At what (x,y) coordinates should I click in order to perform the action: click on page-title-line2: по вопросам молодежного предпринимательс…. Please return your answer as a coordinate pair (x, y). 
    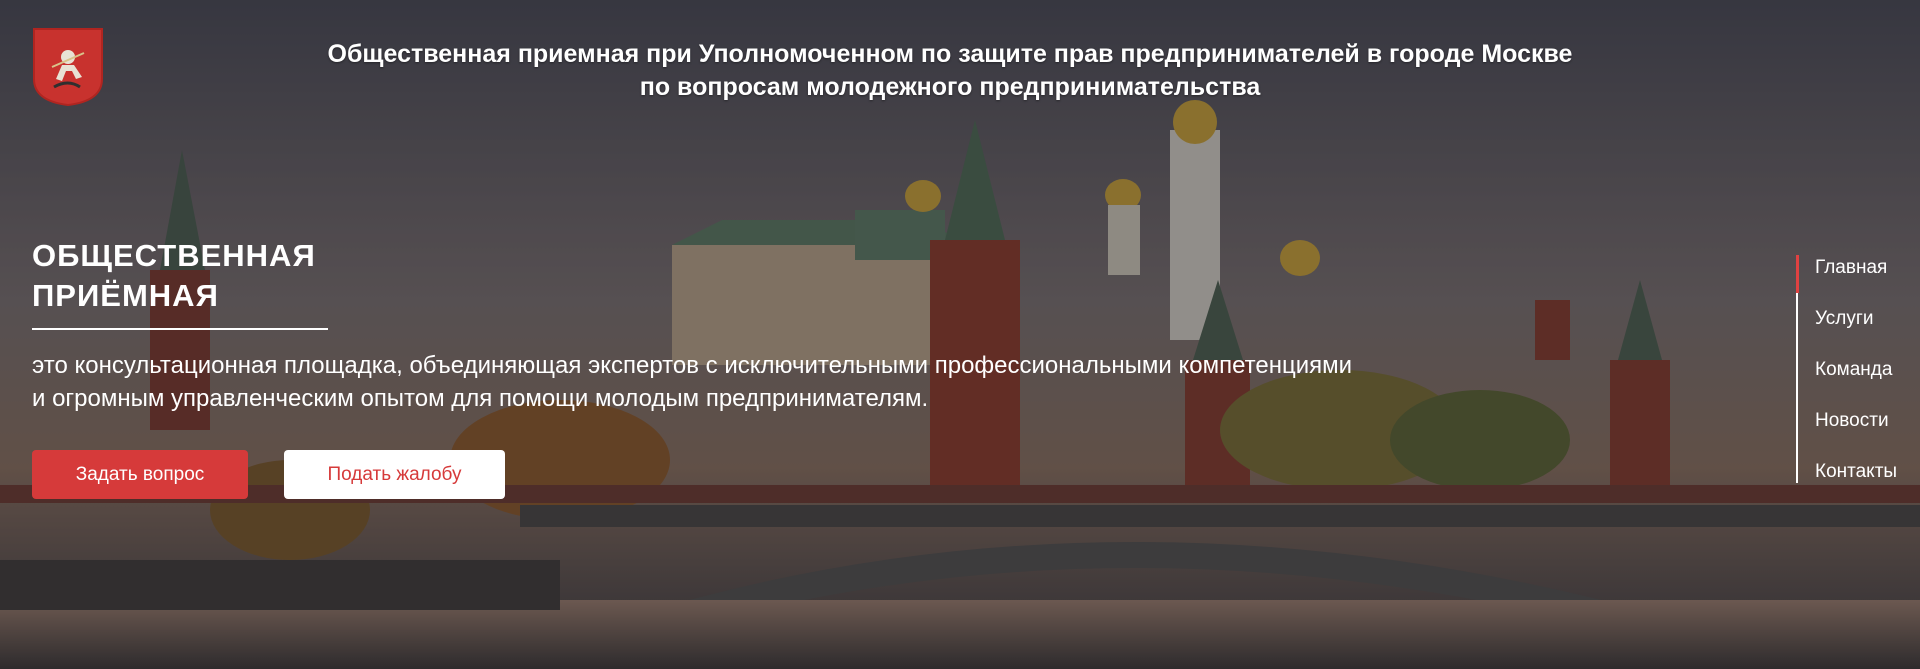
    Looking at the image, I should click on (950, 87).